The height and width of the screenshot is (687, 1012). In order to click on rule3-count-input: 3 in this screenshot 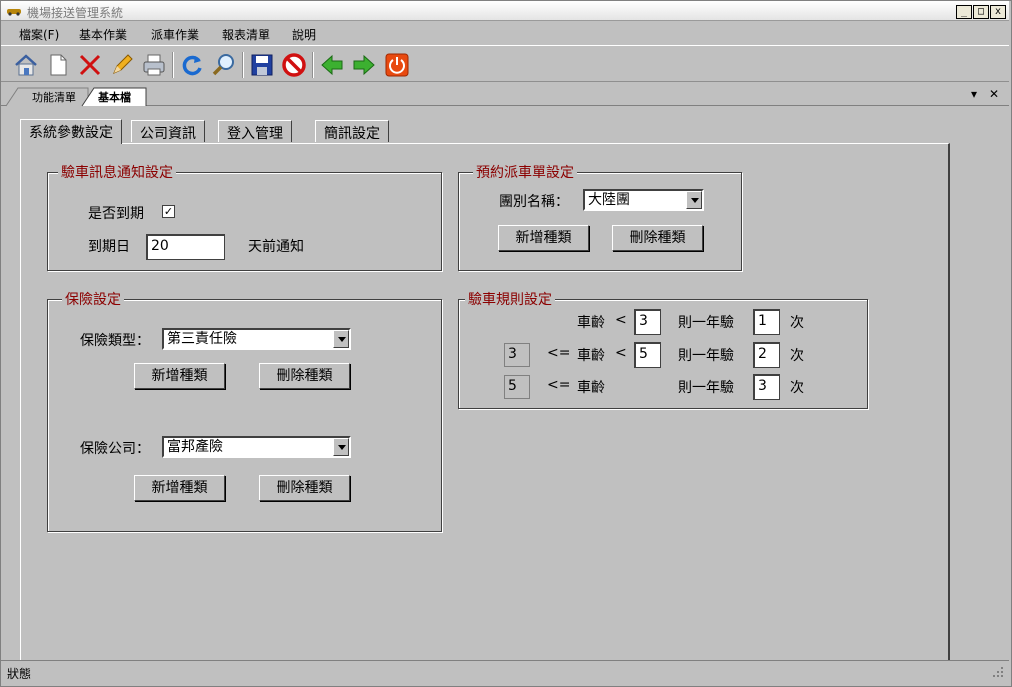, I will do `click(766, 387)`.